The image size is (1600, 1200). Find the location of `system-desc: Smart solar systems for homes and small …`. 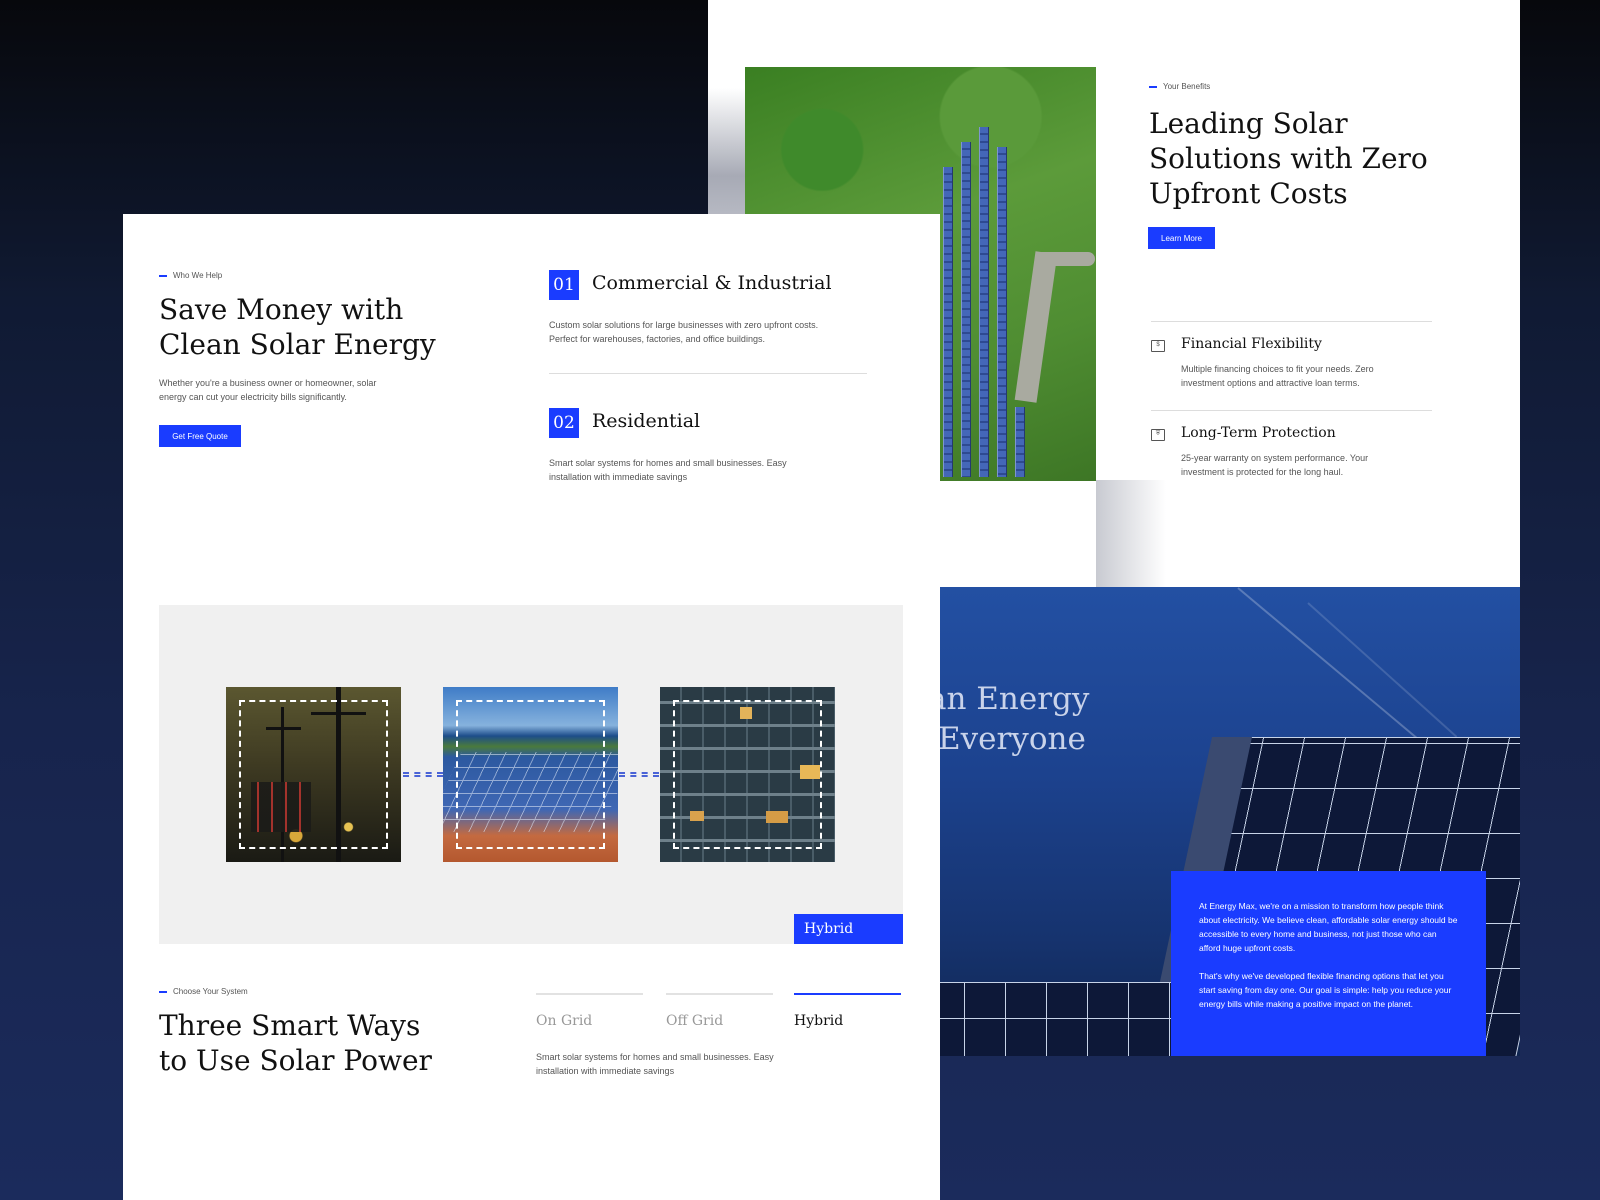

system-desc: Smart solar systems for homes and small … is located at coordinates (655, 1064).